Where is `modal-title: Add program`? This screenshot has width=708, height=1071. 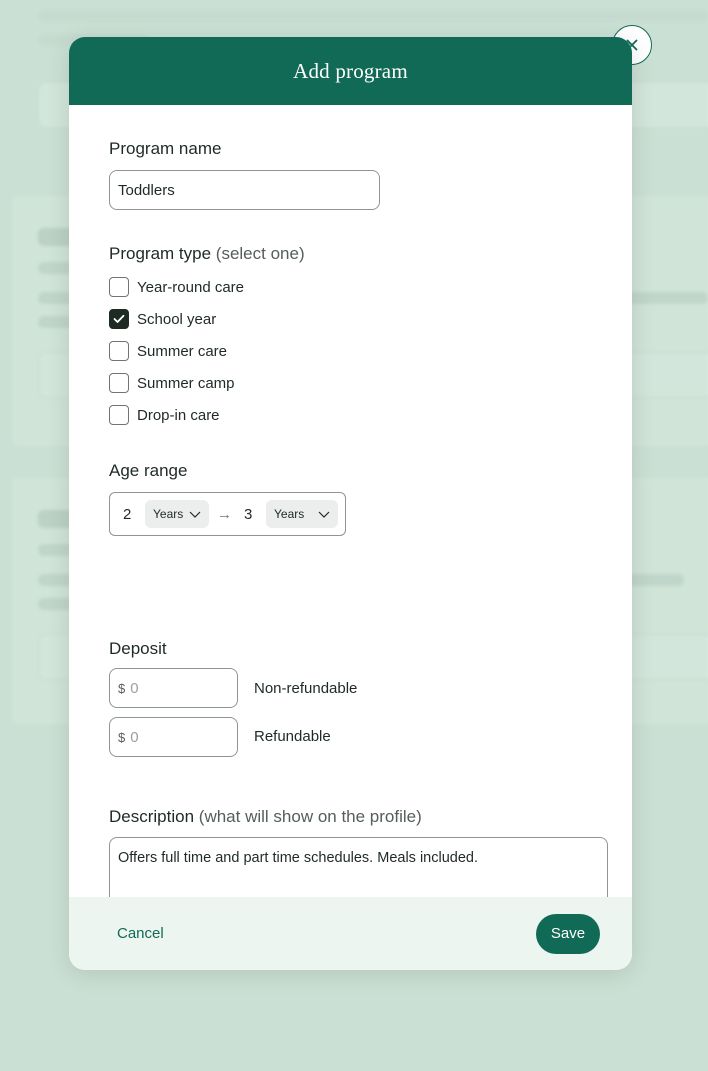
modal-title: Add program is located at coordinates (350, 70).